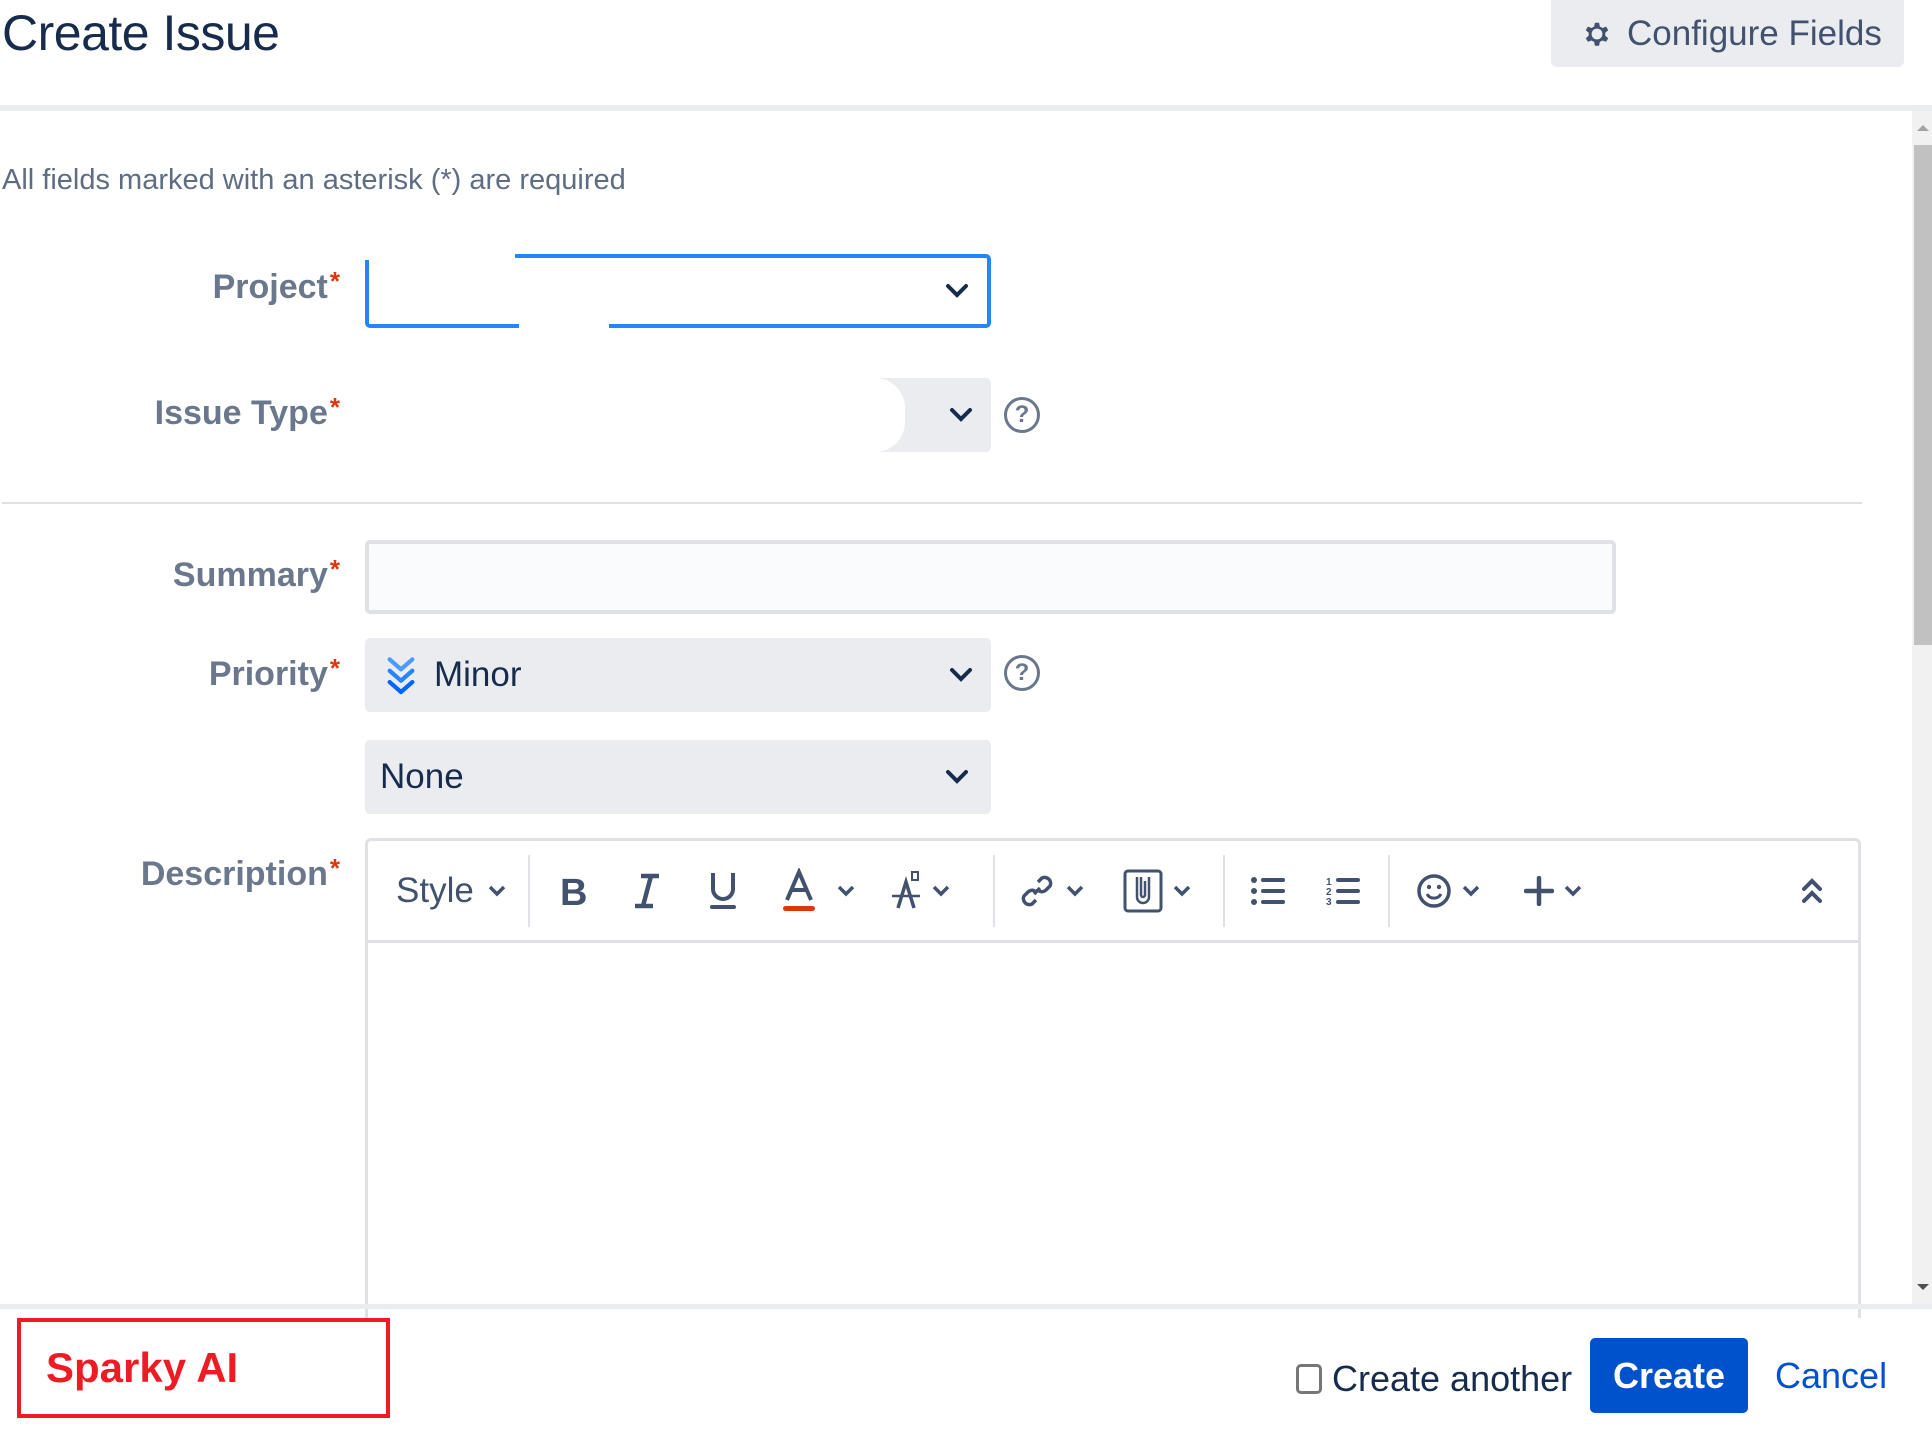 Image resolution: width=1932 pixels, height=1430 pixels. Describe the element at coordinates (1037, 890) in the screenshot. I see `link-icon` at that location.